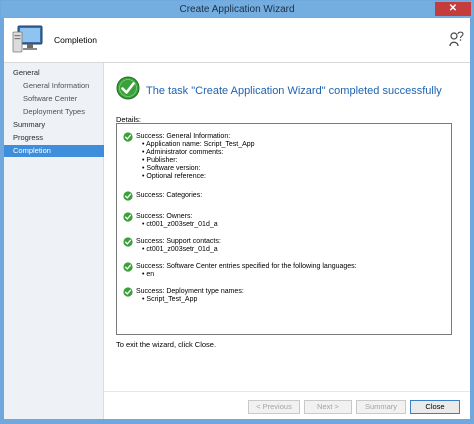 This screenshot has width=474, height=424. What do you see at coordinates (54, 138) in the screenshot?
I see `sidebar-item-progress: Progress` at bounding box center [54, 138].